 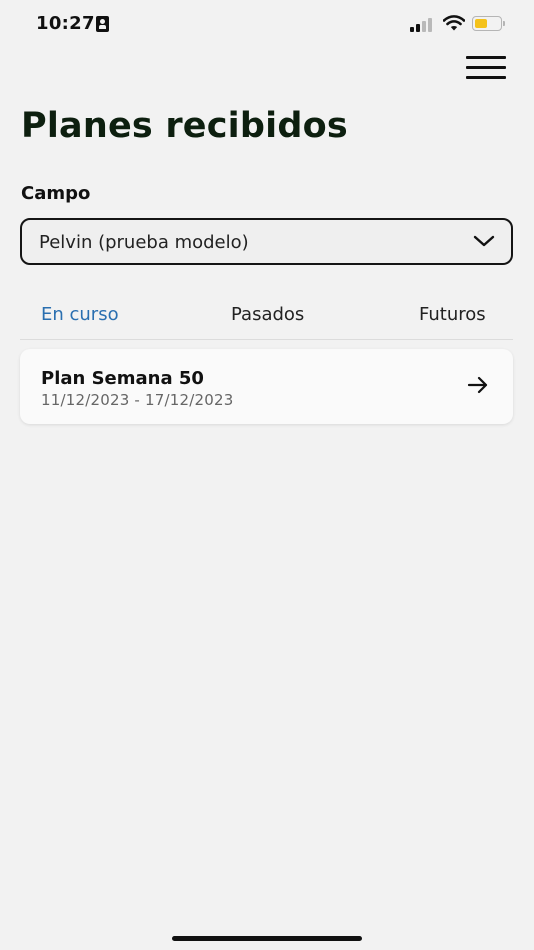 I want to click on wifi-icon, so click(x=454, y=23).